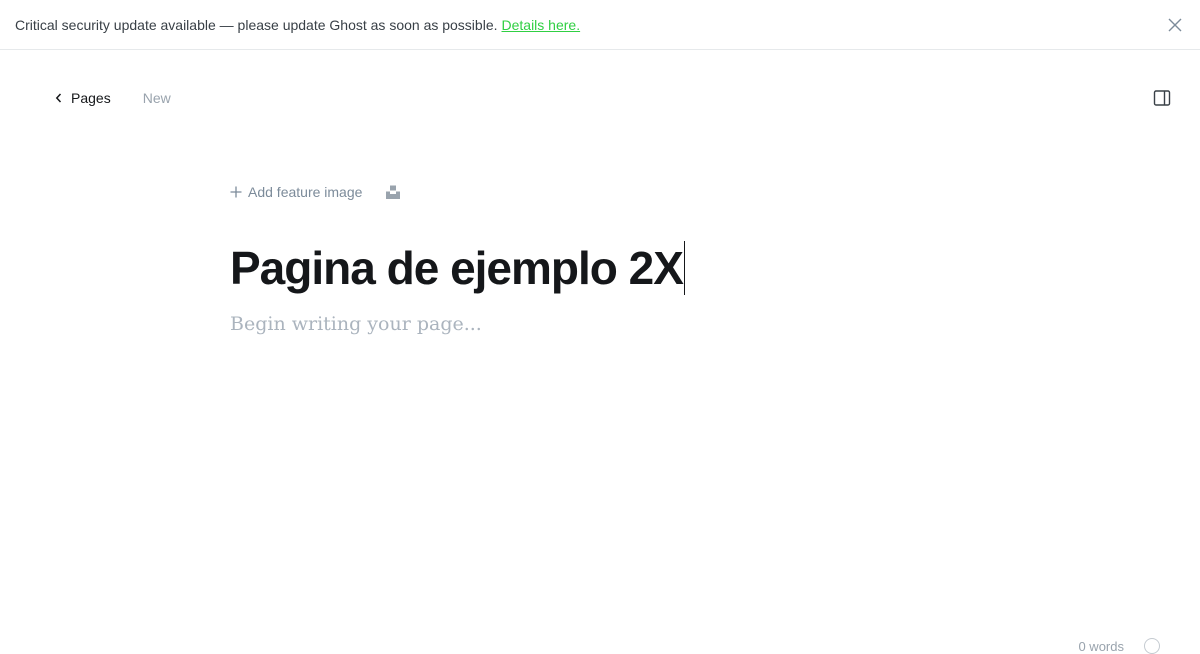 The height and width of the screenshot is (654, 1200). What do you see at coordinates (1152, 646) in the screenshot?
I see `help-icon` at bounding box center [1152, 646].